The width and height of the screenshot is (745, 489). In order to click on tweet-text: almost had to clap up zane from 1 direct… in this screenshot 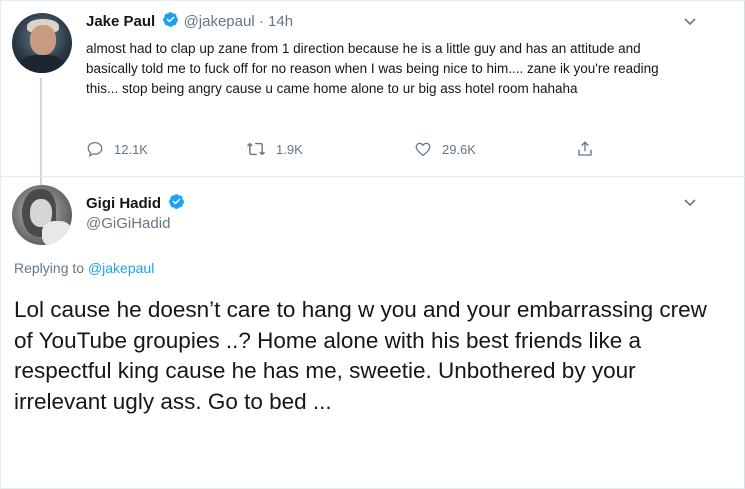, I will do `click(372, 68)`.